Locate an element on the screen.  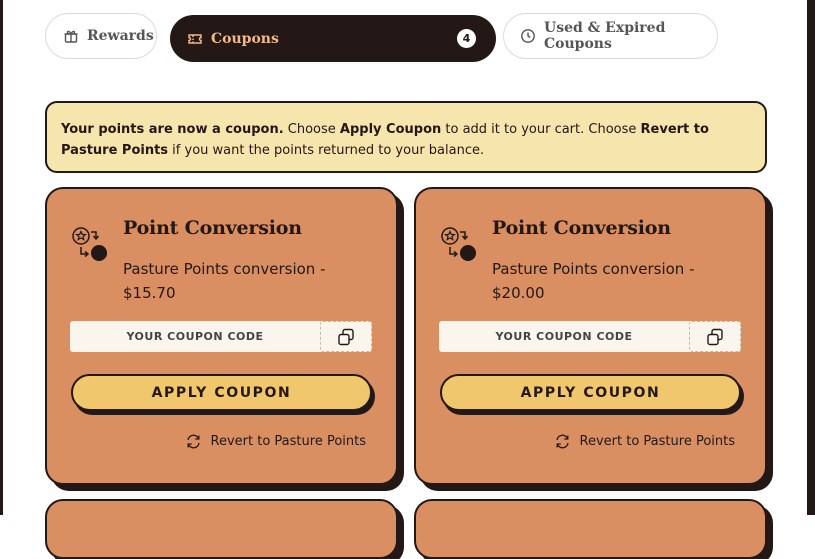
tab-rewards: Rewards is located at coordinates (101, 36).